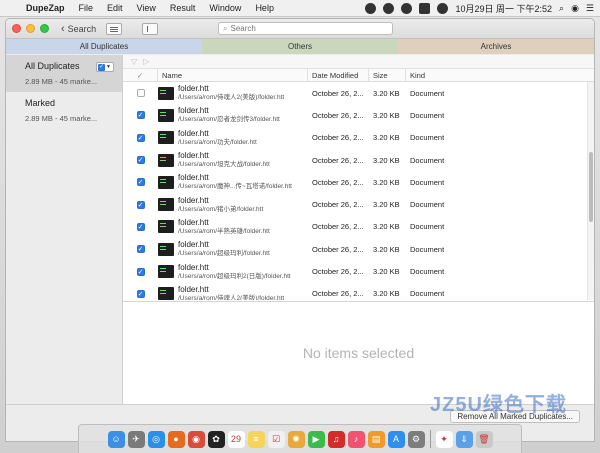 The height and width of the screenshot is (453, 600). I want to click on vertical-scrollbar, so click(590, 191).